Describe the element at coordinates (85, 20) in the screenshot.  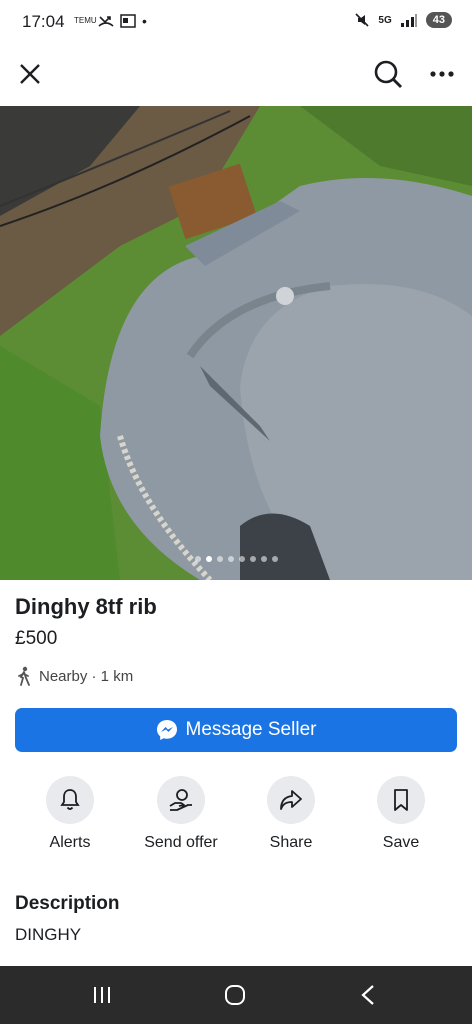
I see `weather-temu-icon: TEMU` at that location.